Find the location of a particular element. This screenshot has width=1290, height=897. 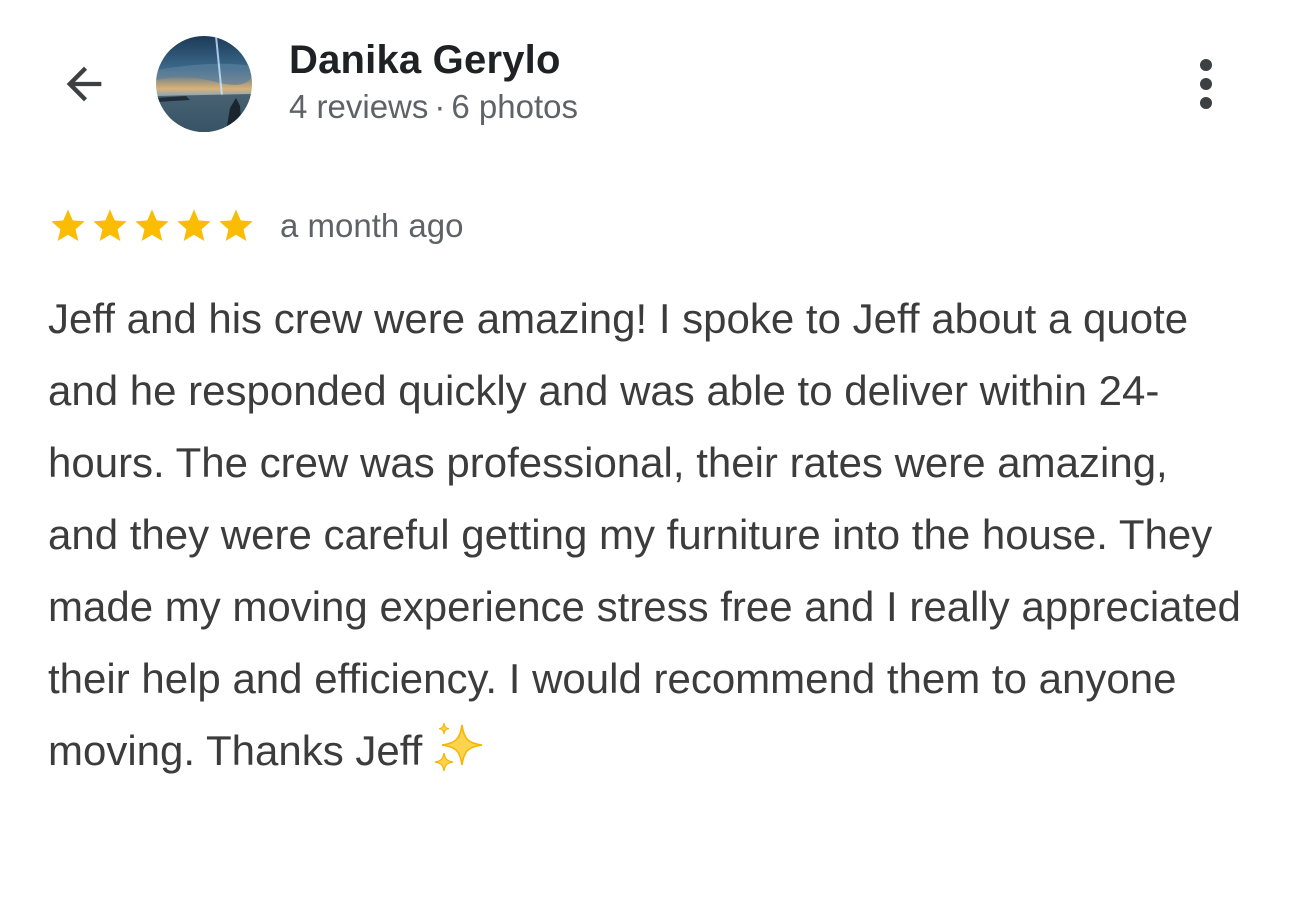

rating-row: a month ago is located at coordinates (255, 226).